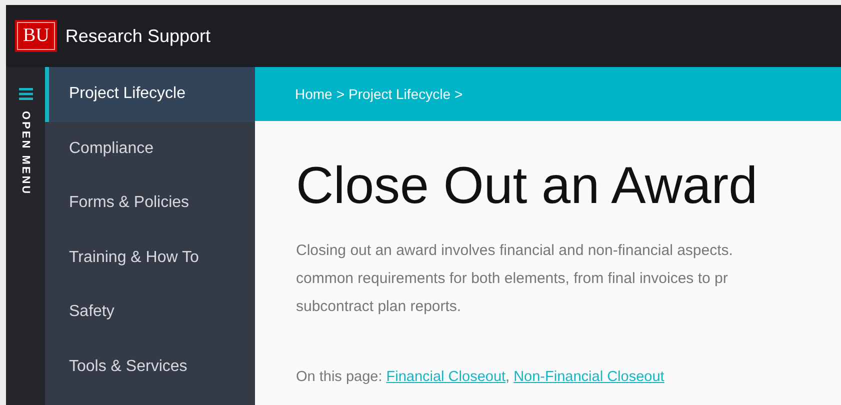 This screenshot has width=841, height=405. Describe the element at coordinates (150, 94) in the screenshot. I see `sidebar-item: Project Lifecycle` at that location.